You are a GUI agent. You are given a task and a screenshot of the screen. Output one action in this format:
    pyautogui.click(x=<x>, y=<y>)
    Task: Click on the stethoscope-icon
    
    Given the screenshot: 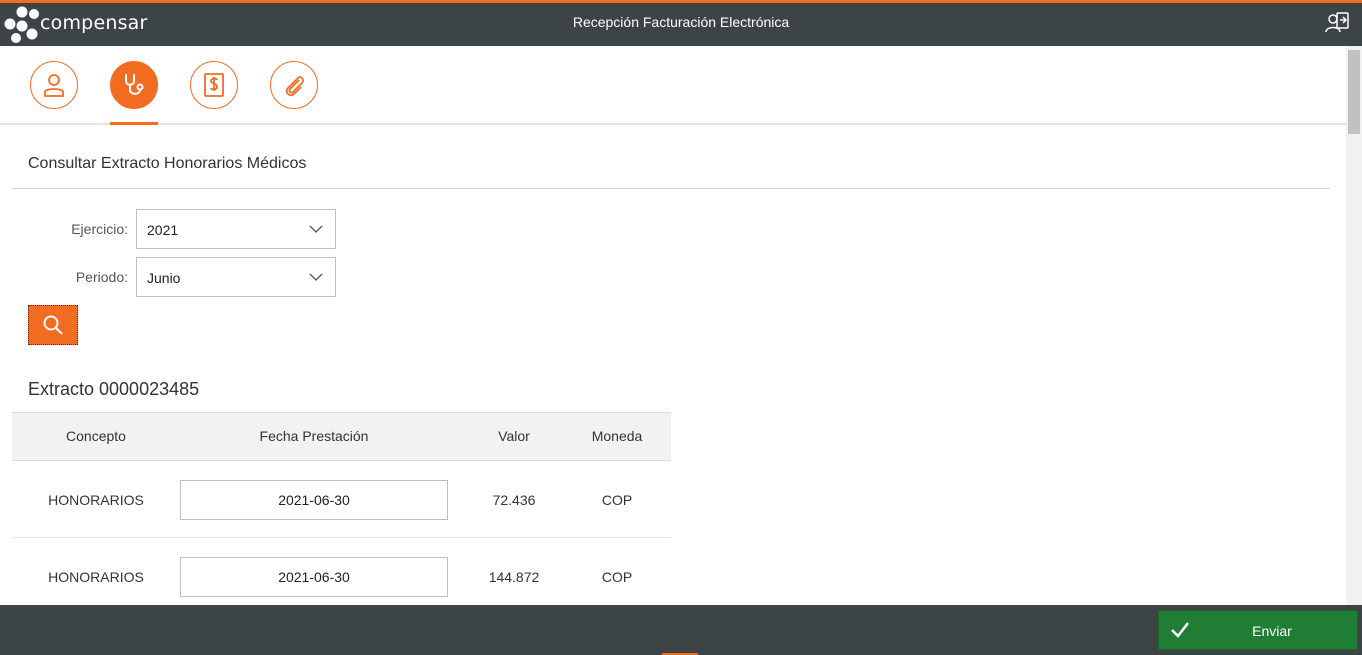 What is the action you would take?
    pyautogui.click(x=134, y=84)
    